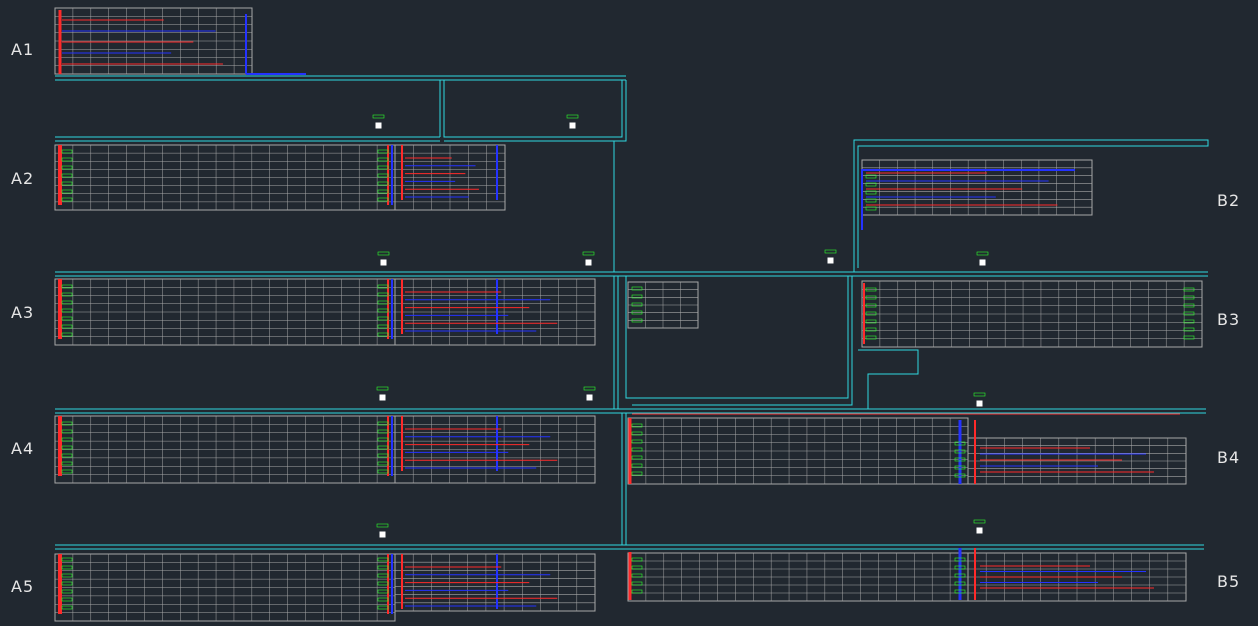 This screenshot has height=626, width=1258. I want to click on zone-label-a1: A1, so click(22, 49).